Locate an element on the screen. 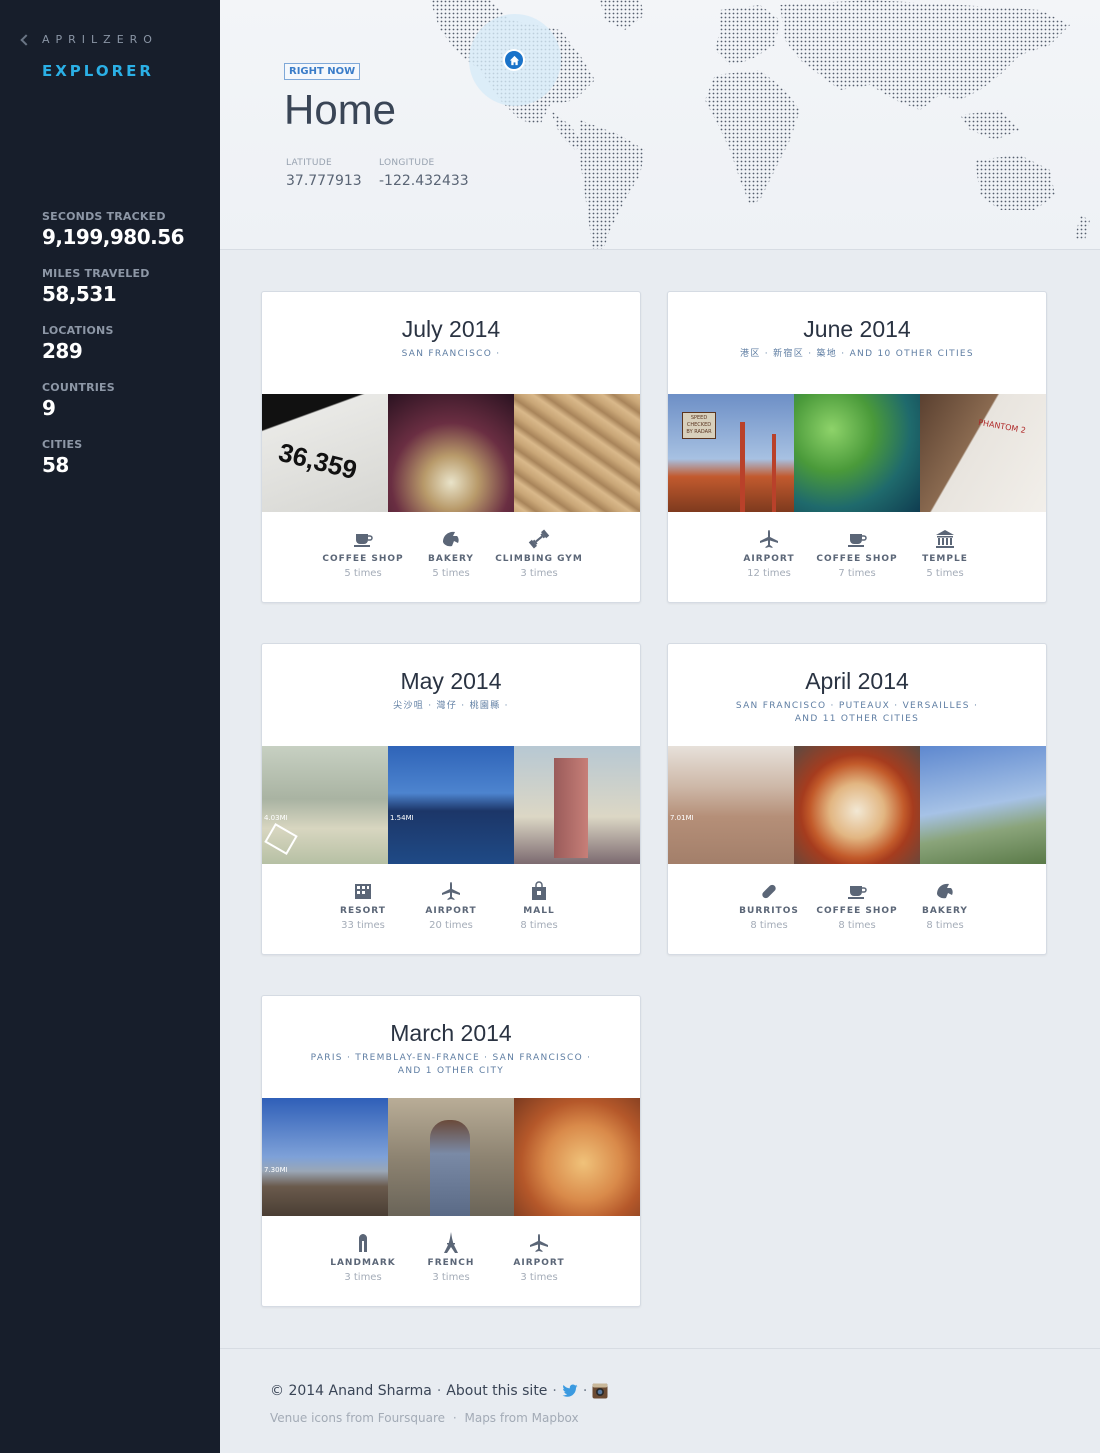 The height and width of the screenshot is (1453, 1100). venue-item: COFFEE SHOP 7 times is located at coordinates (857, 553).